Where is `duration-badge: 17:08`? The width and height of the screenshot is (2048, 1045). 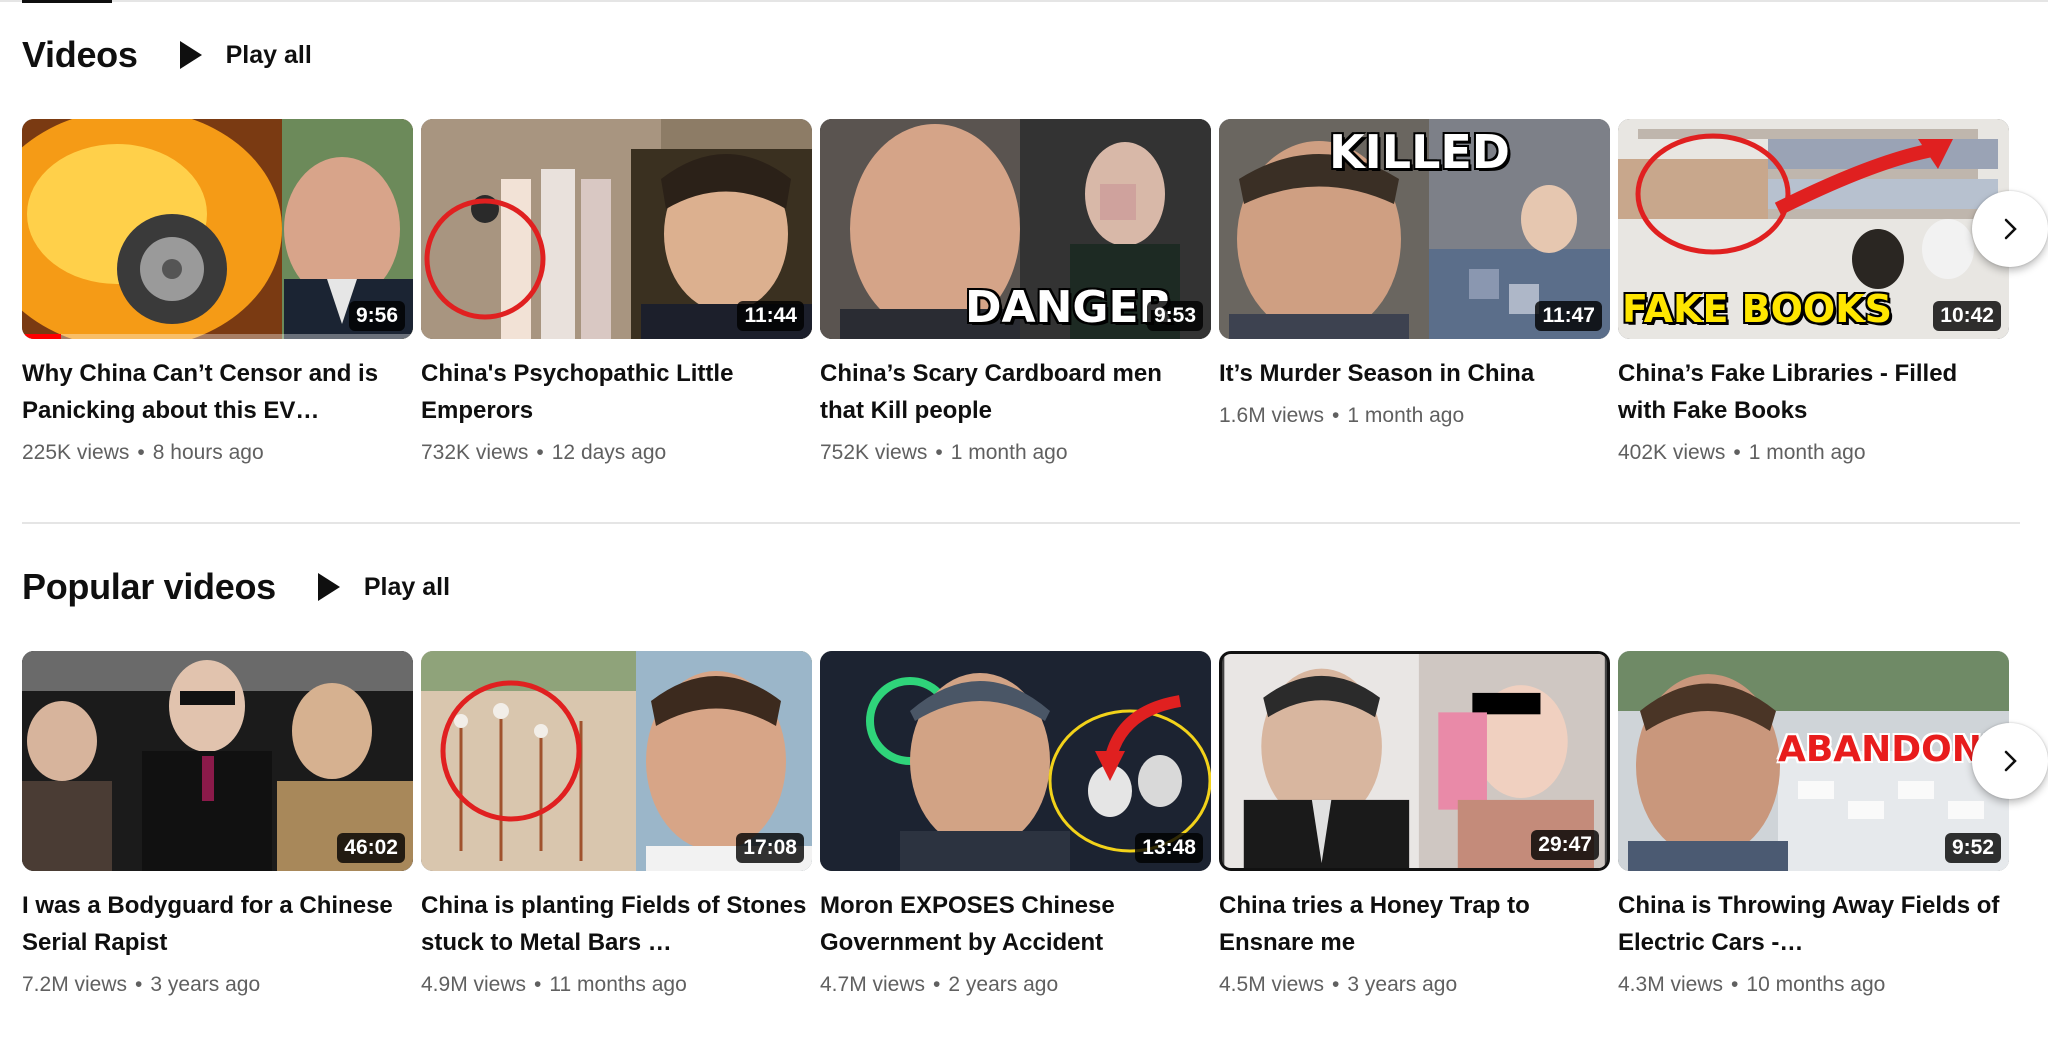 duration-badge: 17:08 is located at coordinates (770, 848).